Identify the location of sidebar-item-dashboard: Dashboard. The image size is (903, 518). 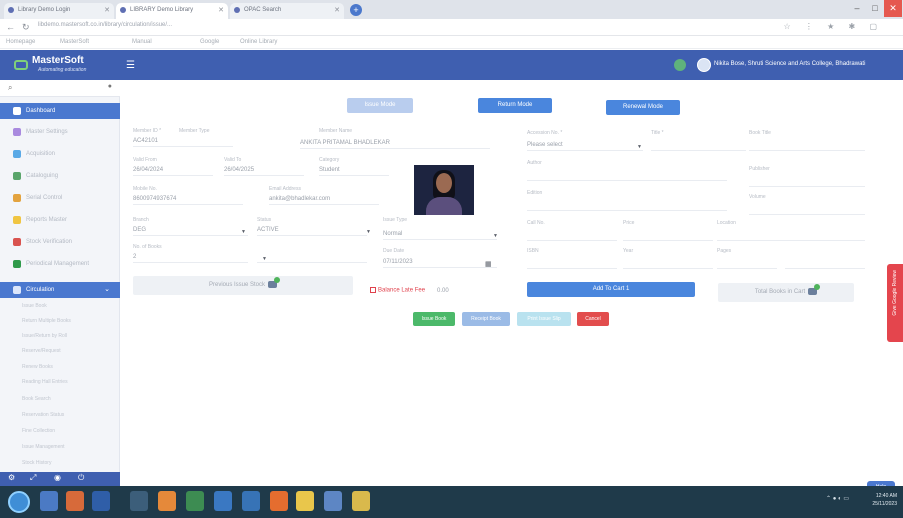
(60, 111).